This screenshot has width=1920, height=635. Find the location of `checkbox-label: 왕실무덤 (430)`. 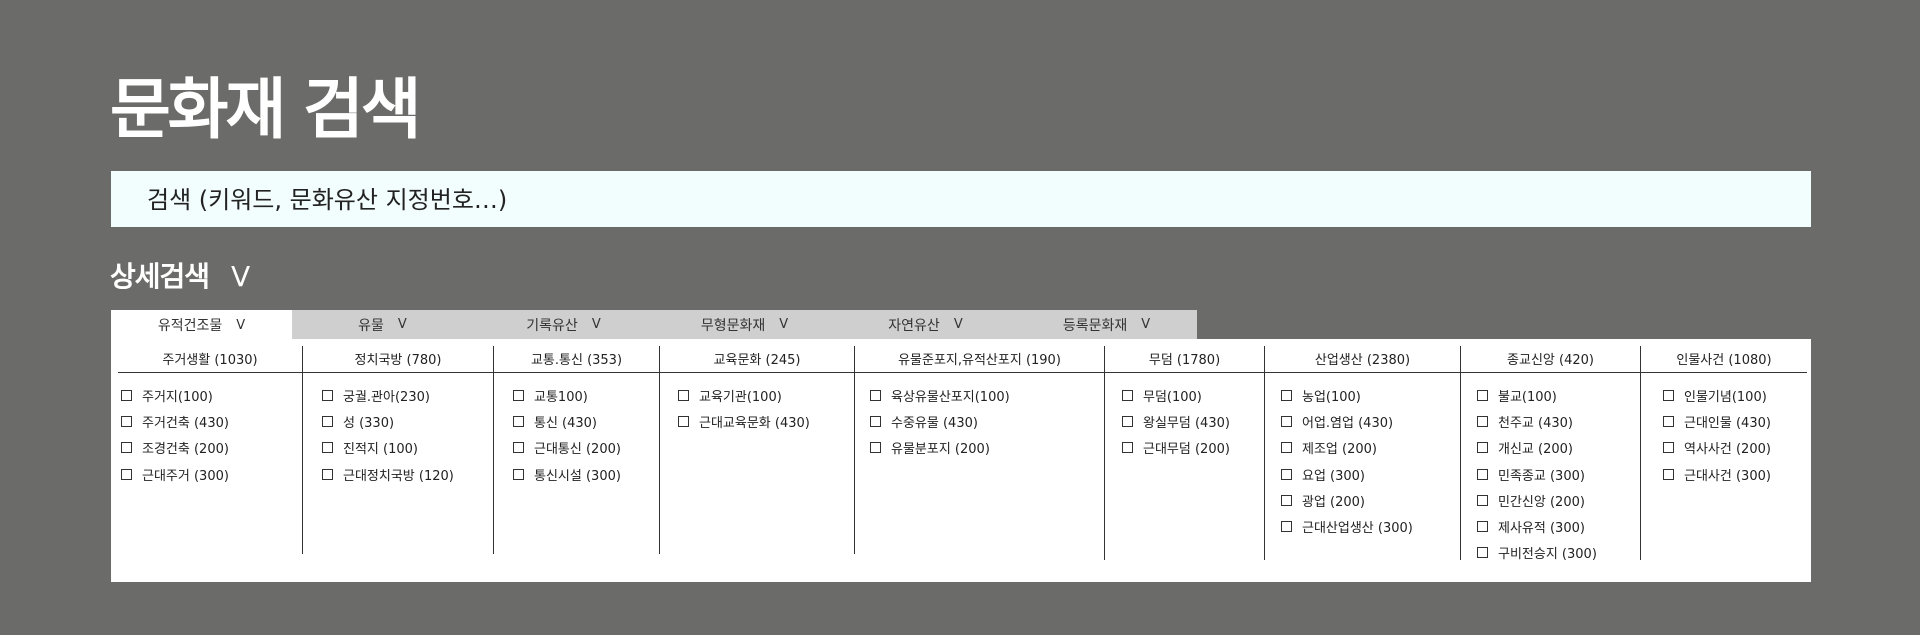

checkbox-label: 왕실무덤 (430) is located at coordinates (1186, 423).